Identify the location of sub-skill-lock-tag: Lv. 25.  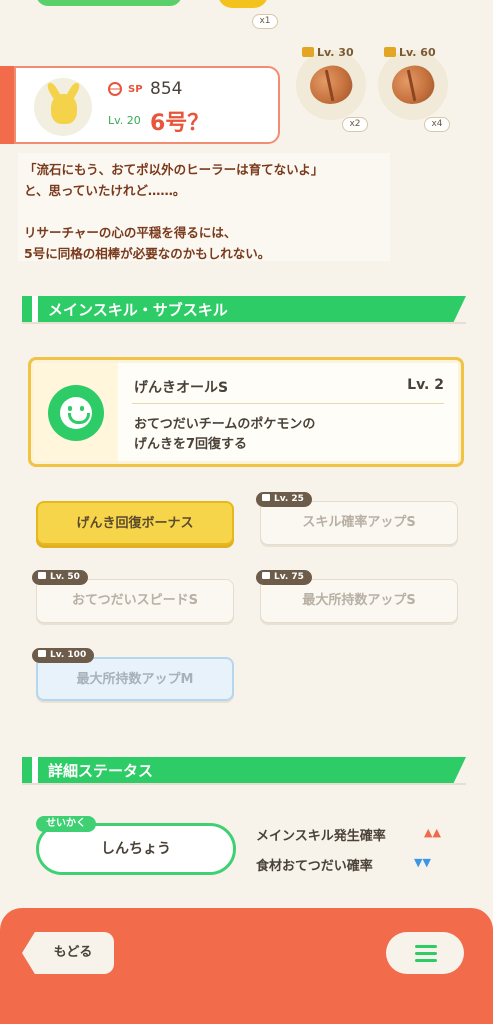
(284, 499).